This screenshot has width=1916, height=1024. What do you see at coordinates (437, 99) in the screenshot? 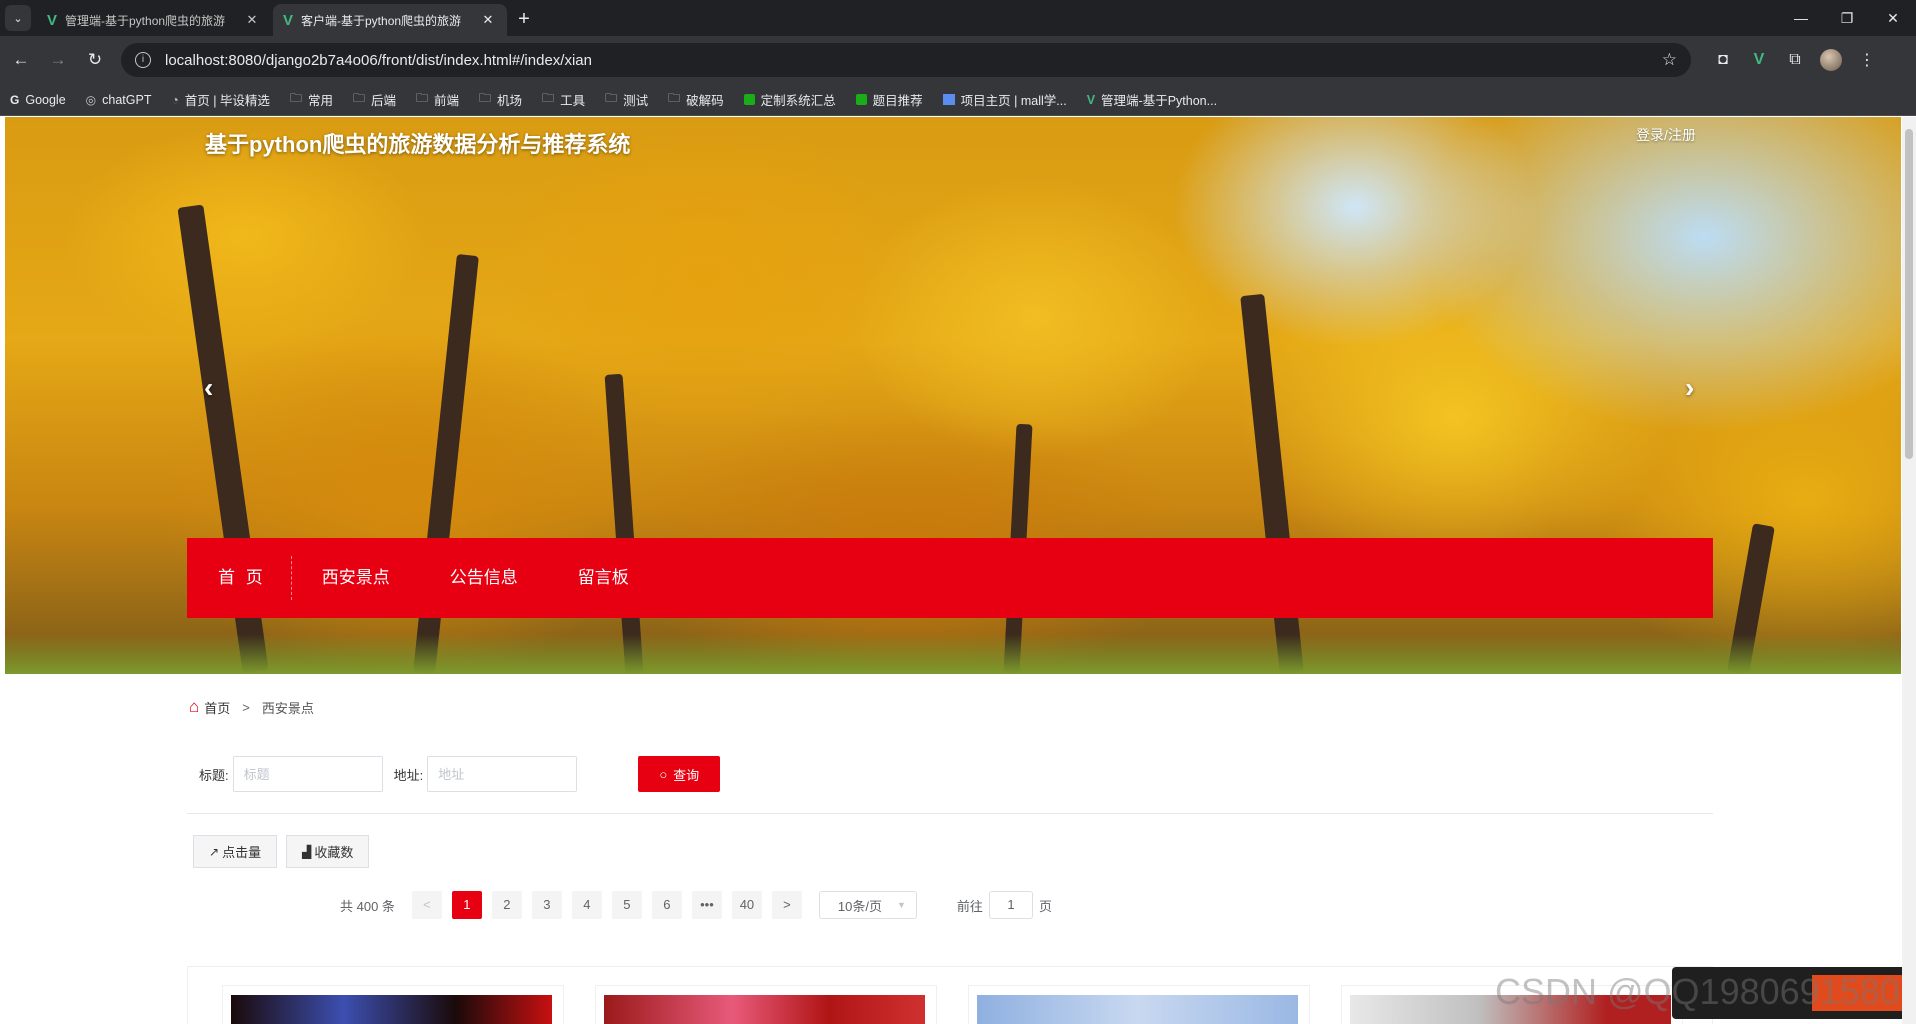
I see `bookmark-folder: 🗀 前端` at bounding box center [437, 99].